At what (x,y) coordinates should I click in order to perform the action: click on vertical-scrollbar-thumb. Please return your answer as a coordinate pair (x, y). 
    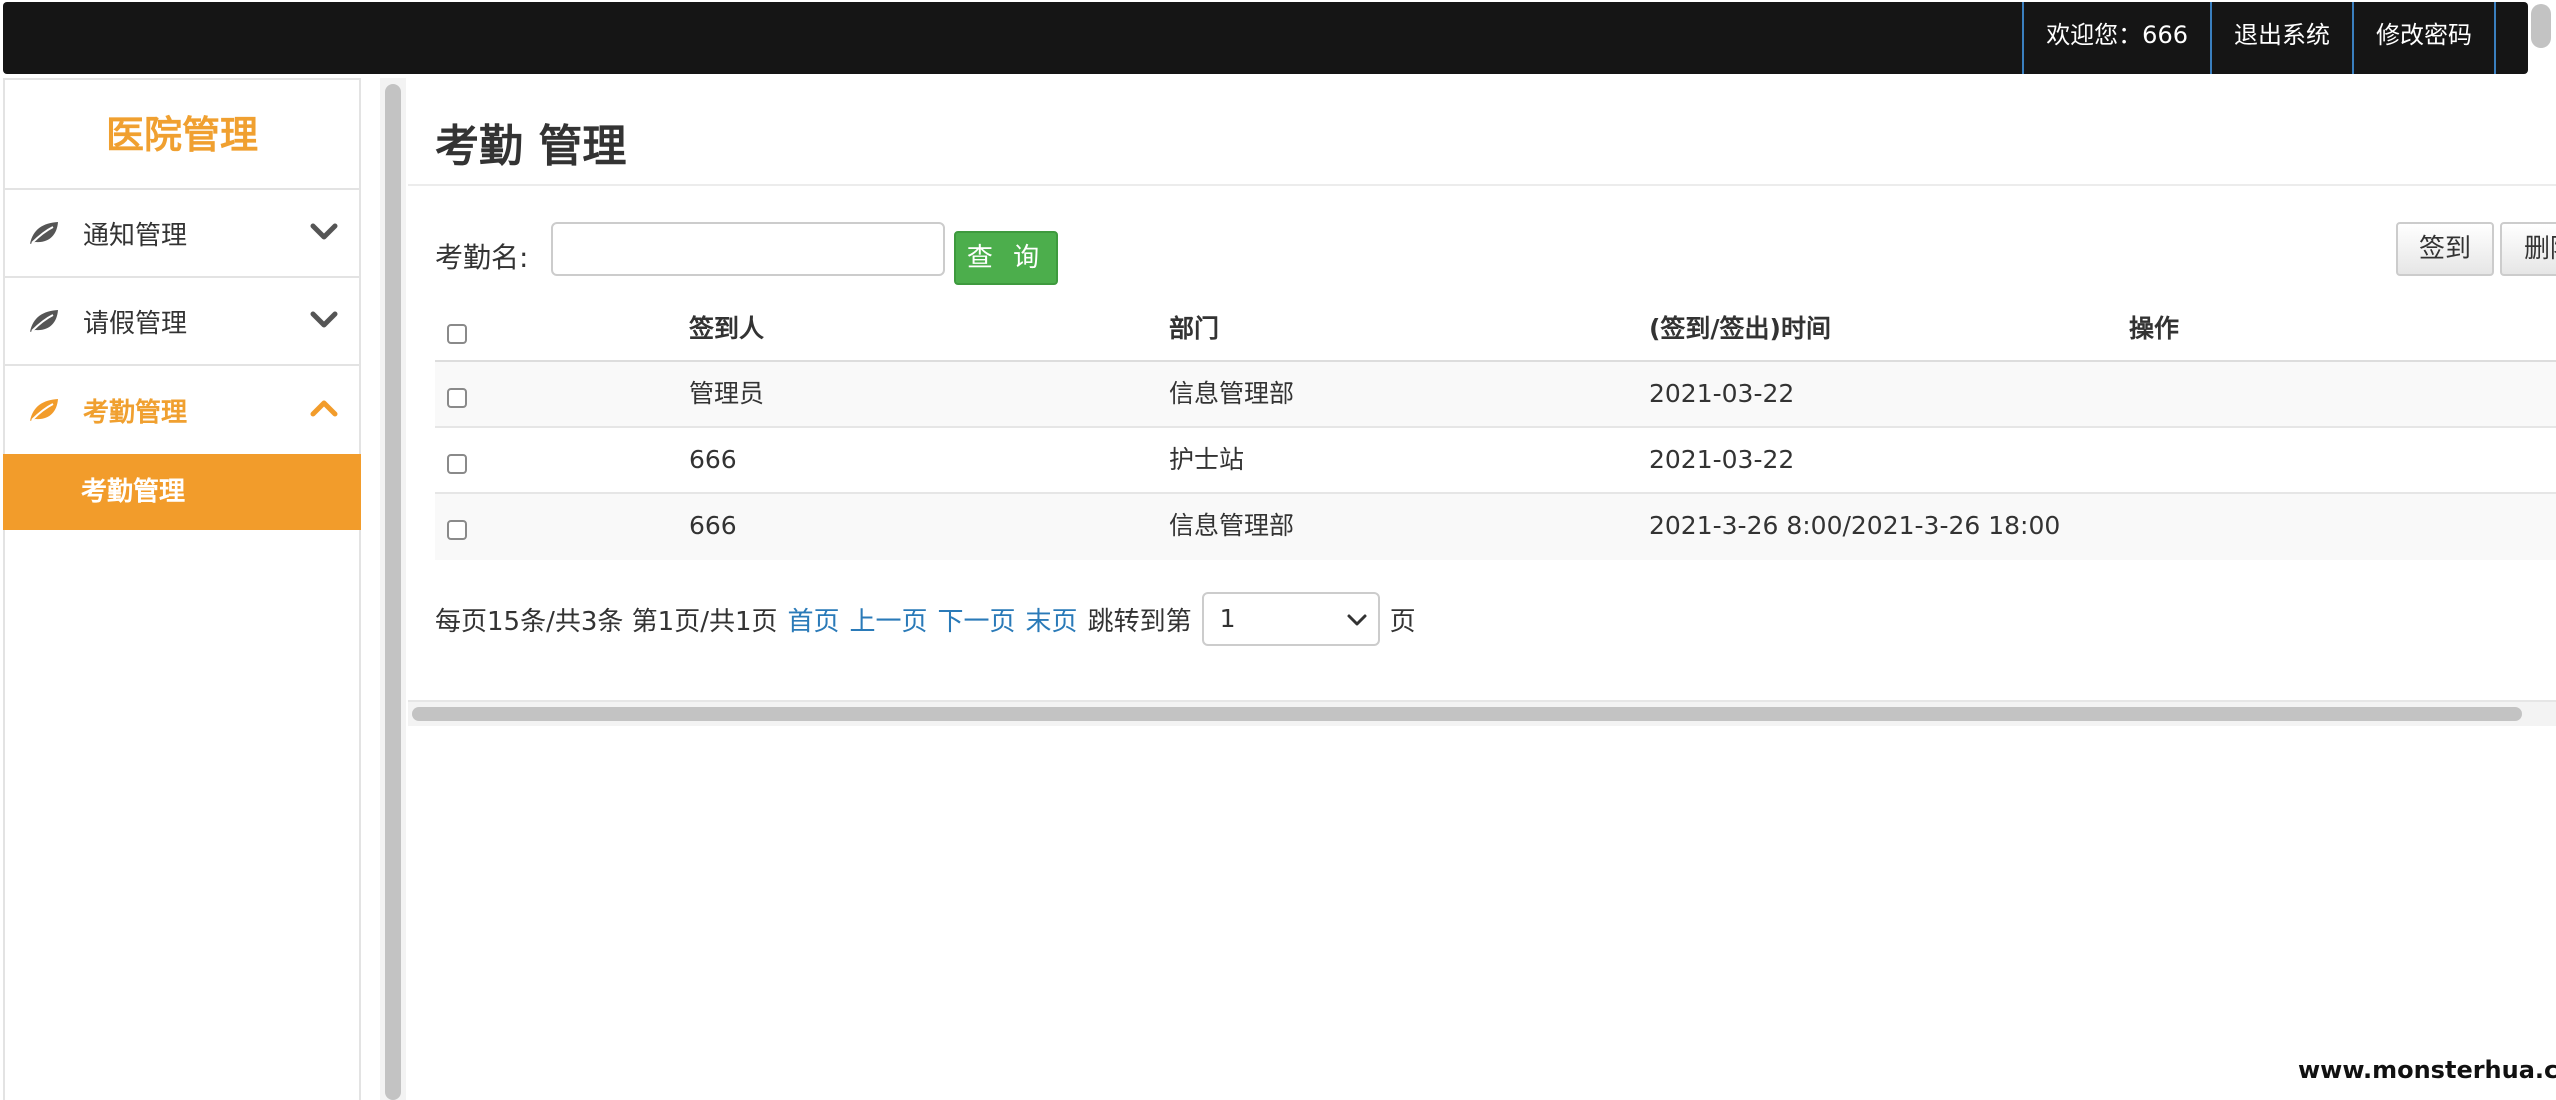
    Looking at the image, I should click on (393, 592).